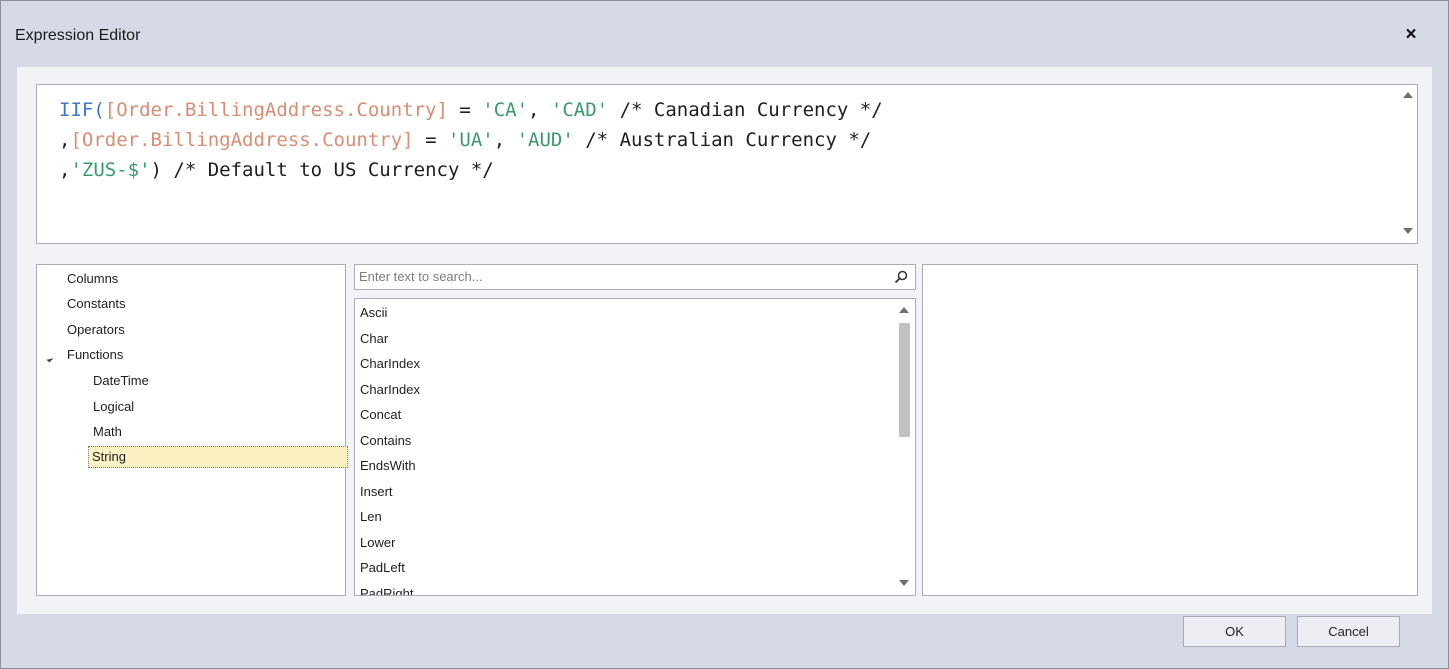  I want to click on tree-item-functions: Functions, so click(95, 355).